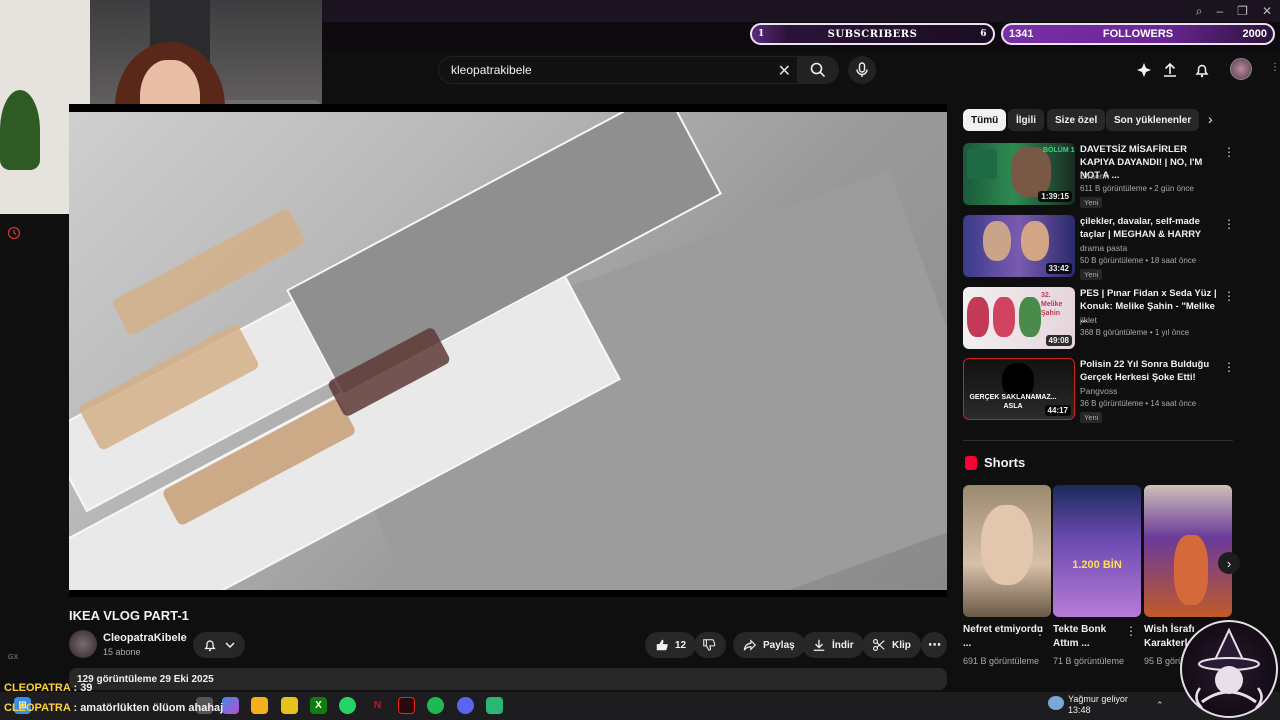 The height and width of the screenshot is (720, 1280). Describe the element at coordinates (1103, 248) in the screenshot. I see `related-channel: drama pasta` at that location.